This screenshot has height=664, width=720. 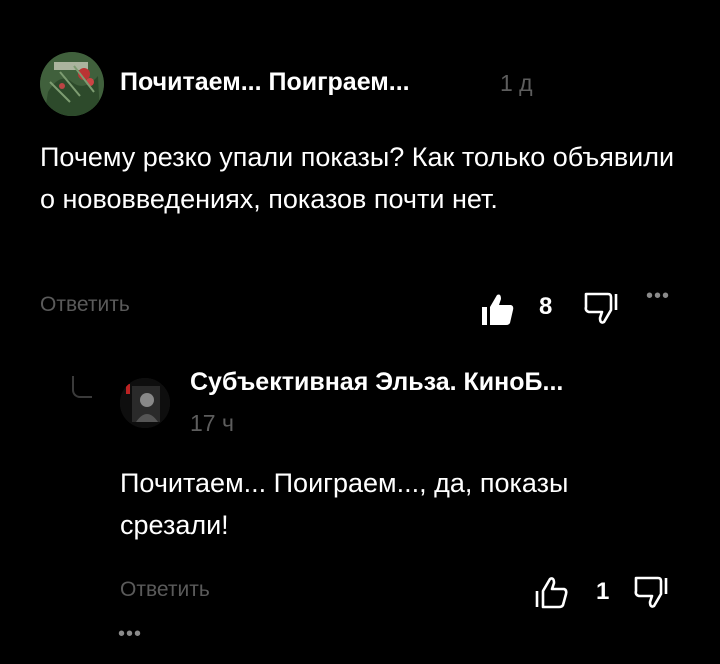 I want to click on avatar, so click(x=72, y=84).